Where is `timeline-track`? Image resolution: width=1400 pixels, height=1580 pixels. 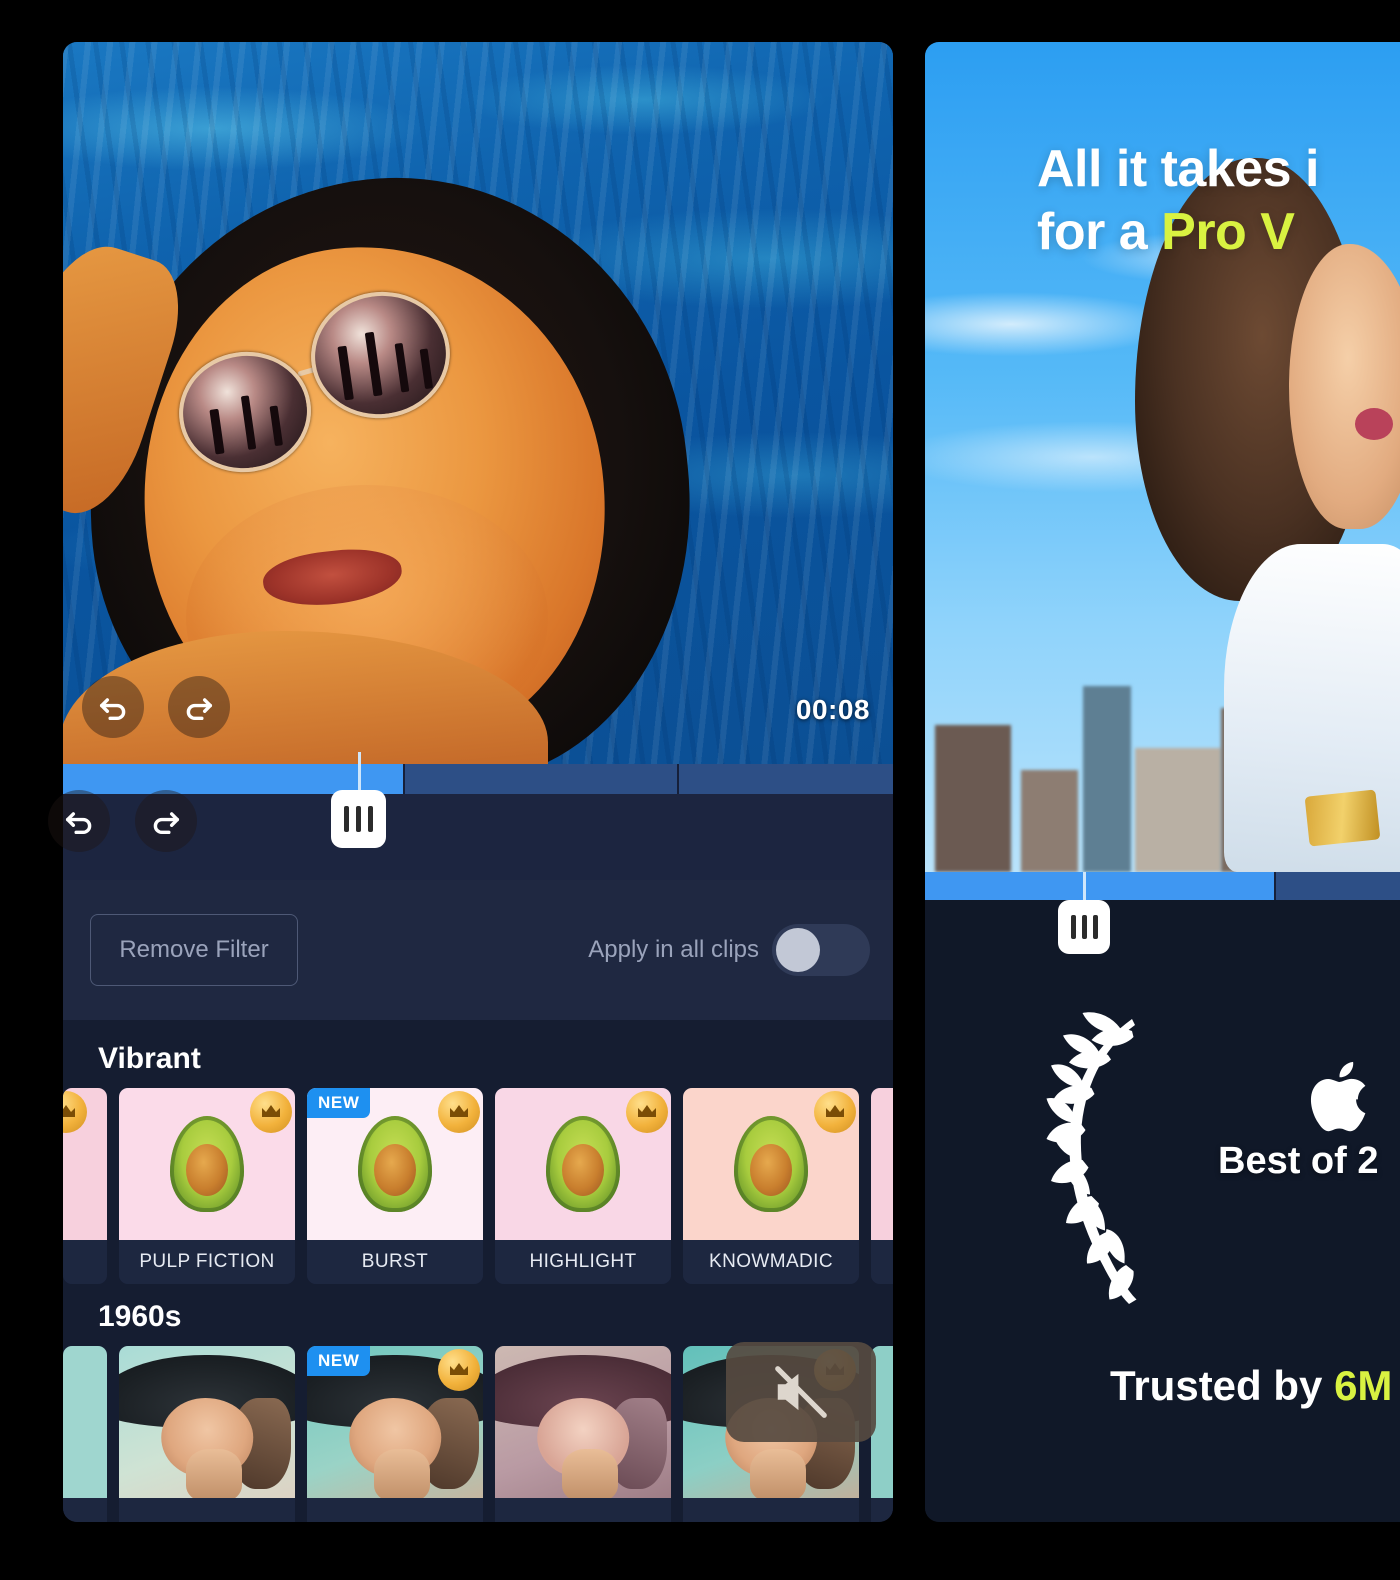 timeline-track is located at coordinates (478, 779).